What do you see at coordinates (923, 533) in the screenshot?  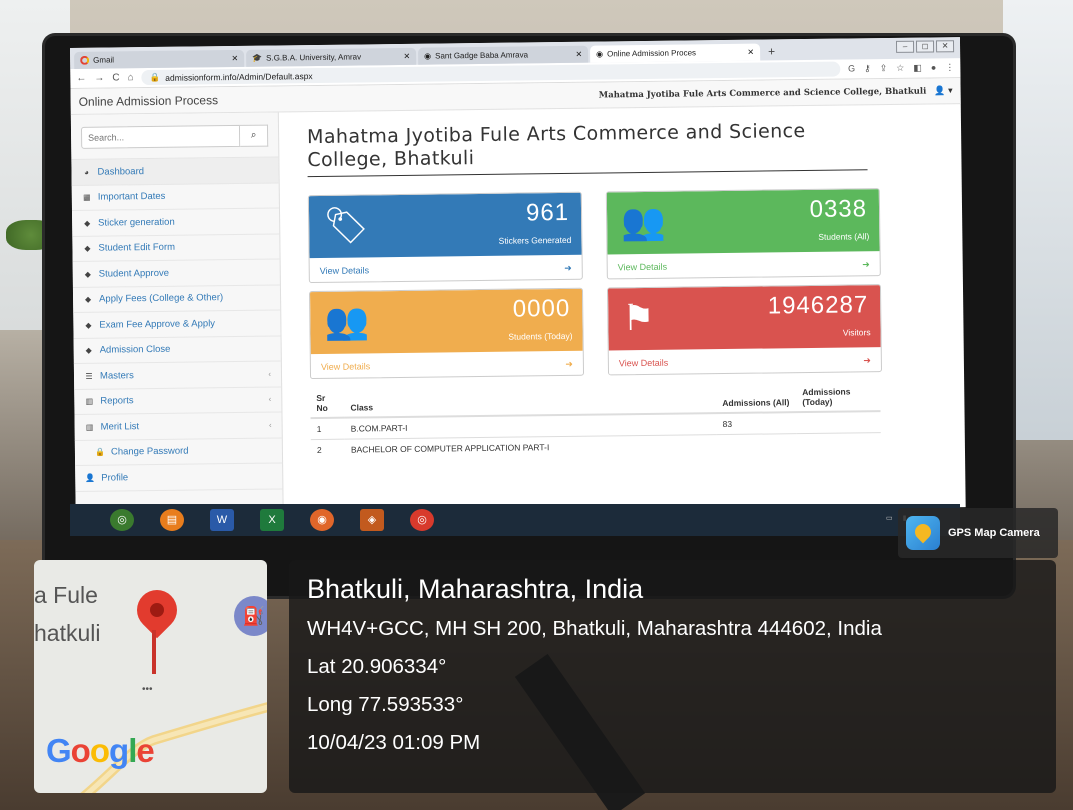 I see `gps-map-camera-icon` at bounding box center [923, 533].